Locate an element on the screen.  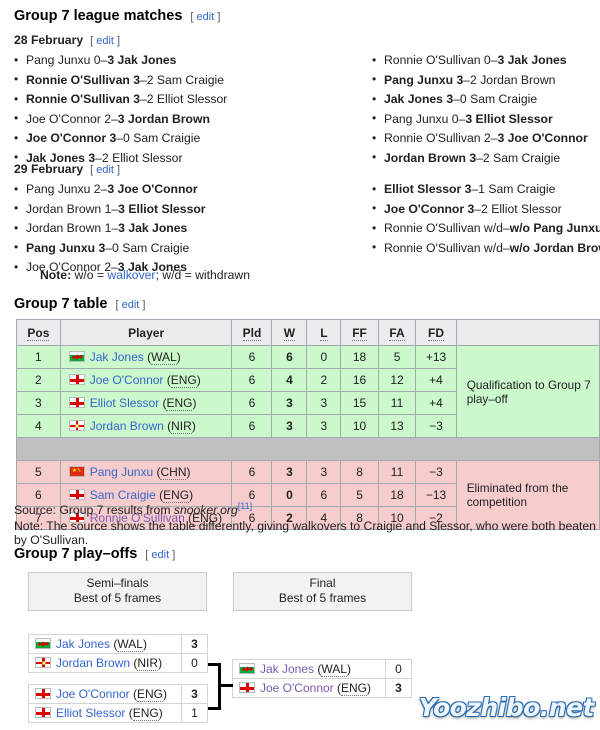
match-list-item: Ronnie O'Sullivan w/d–w/o Jordan Brown is located at coordinates (486, 248).